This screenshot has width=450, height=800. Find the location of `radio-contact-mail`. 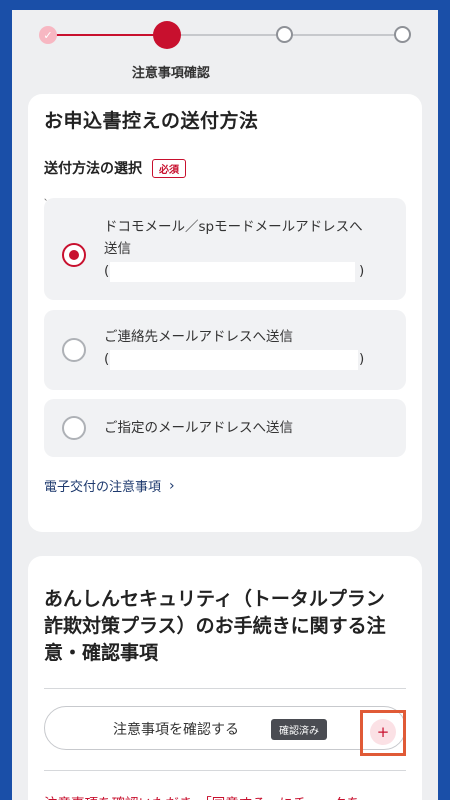

radio-contact-mail is located at coordinates (74, 350).